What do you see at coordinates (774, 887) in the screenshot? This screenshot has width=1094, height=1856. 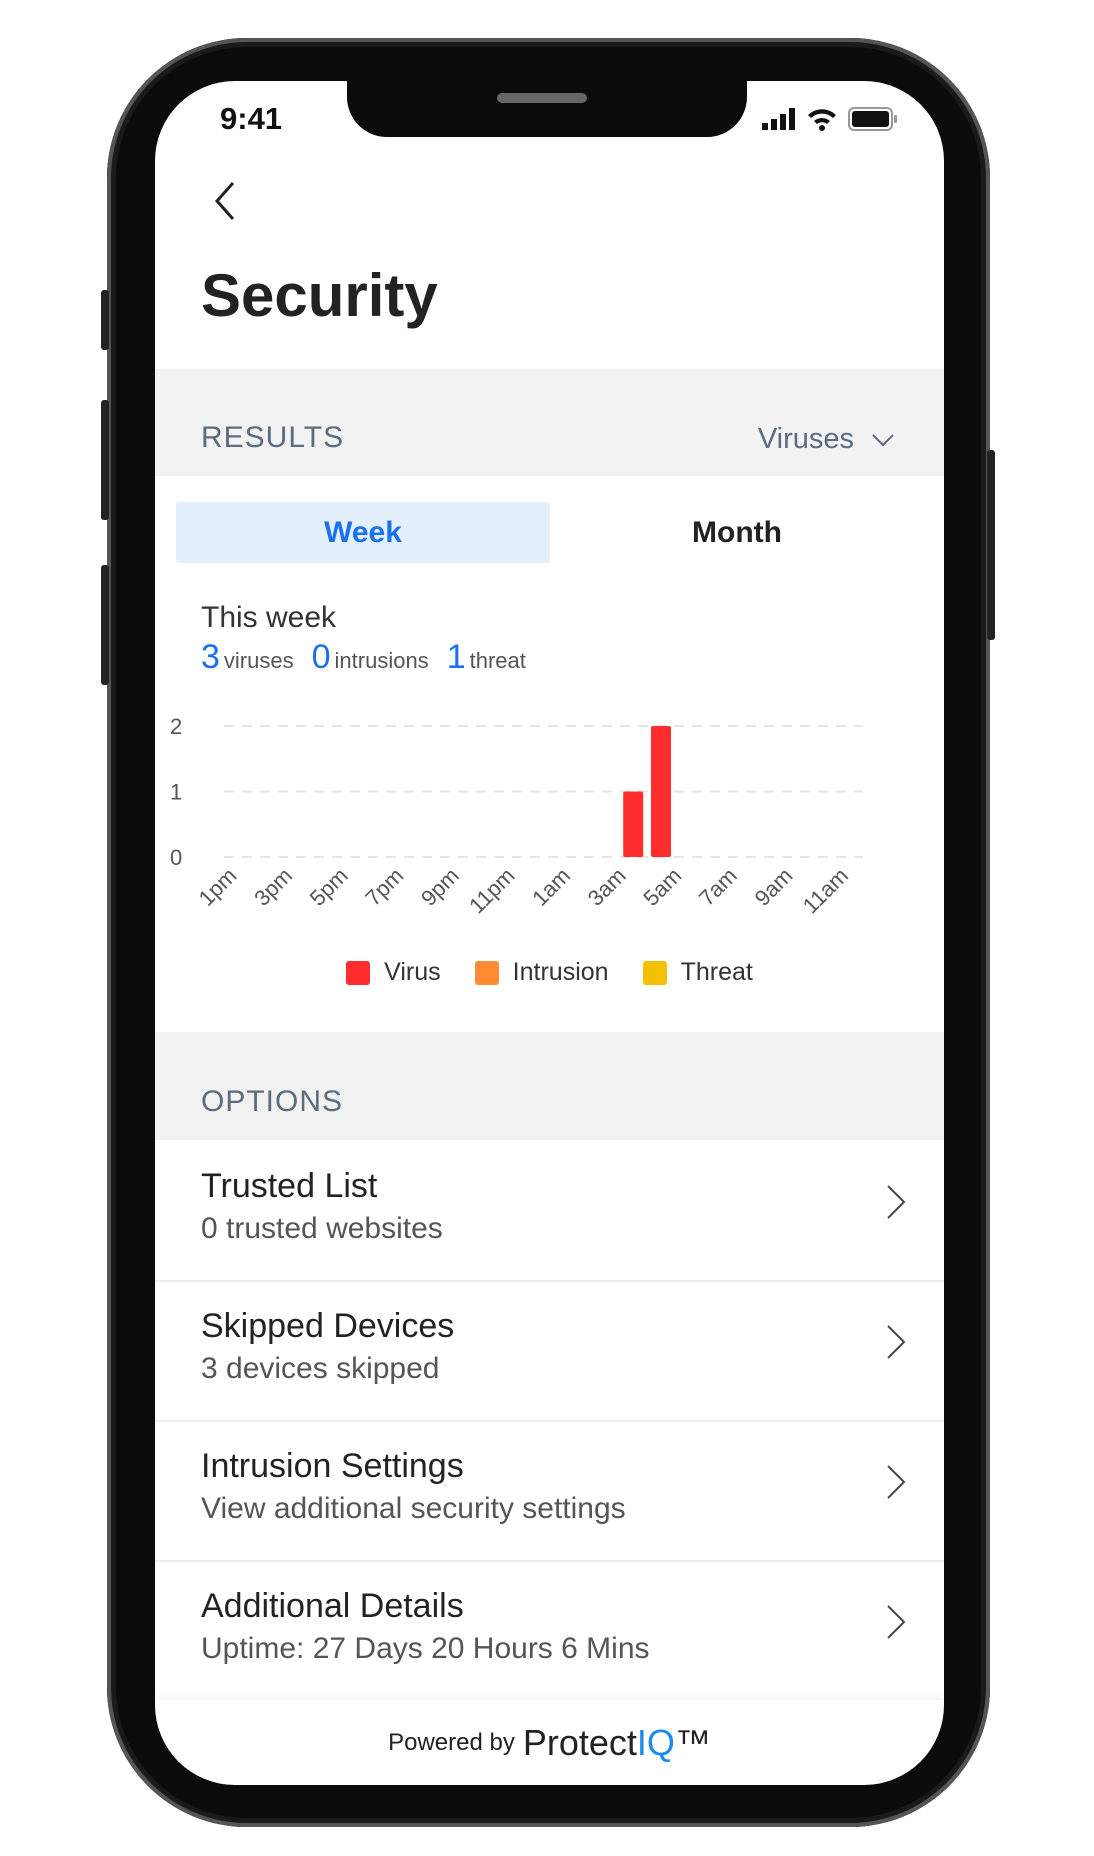 I see `x-tick-label: 9am` at bounding box center [774, 887].